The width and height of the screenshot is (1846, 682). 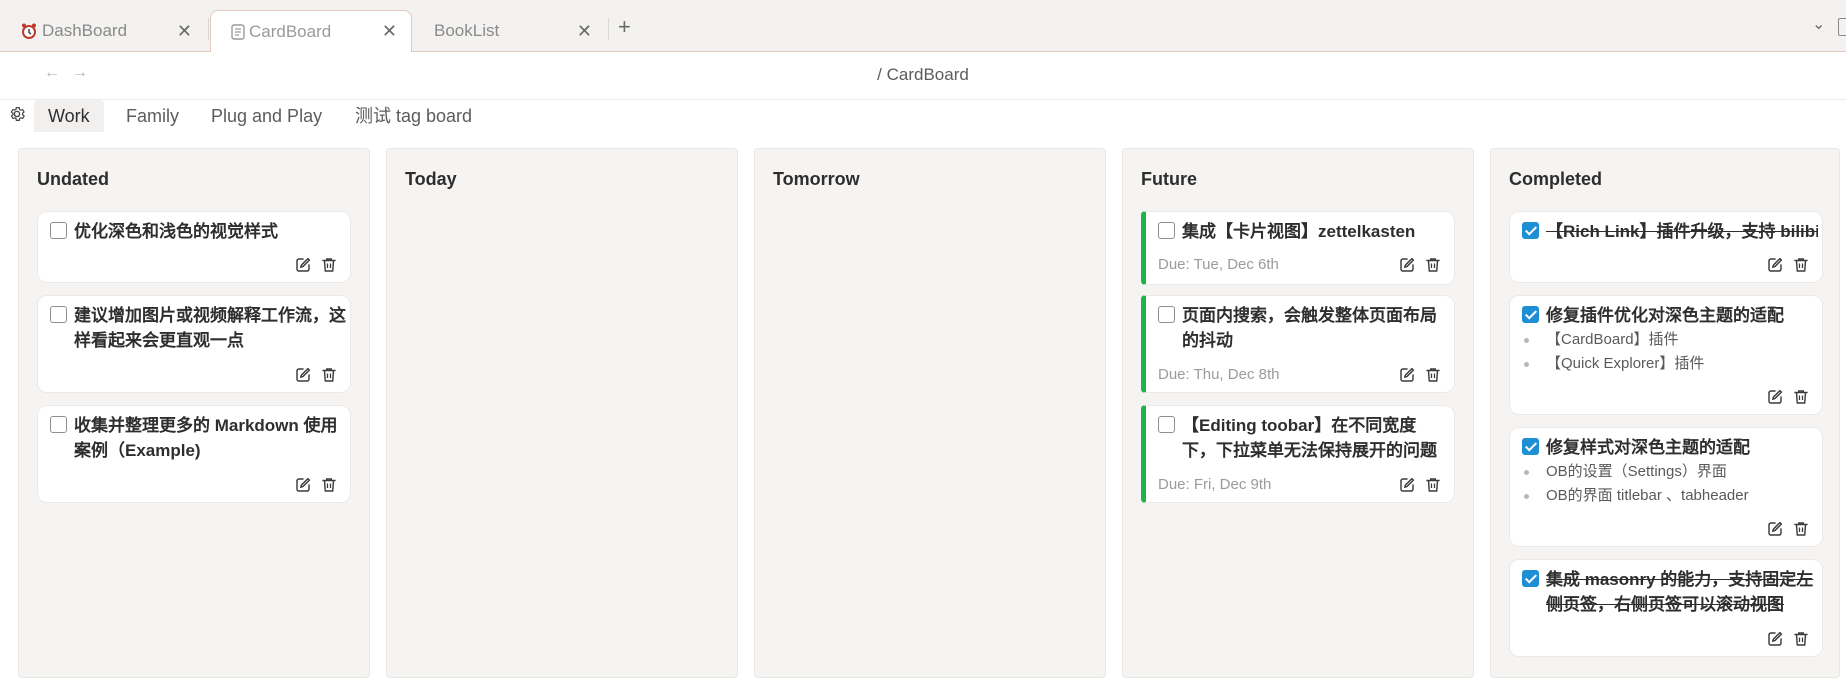 I want to click on card-title: 集成 masonry 的能力，支持固定左侧页签，右侧页签可以滚动视图, so click(x=1680, y=592).